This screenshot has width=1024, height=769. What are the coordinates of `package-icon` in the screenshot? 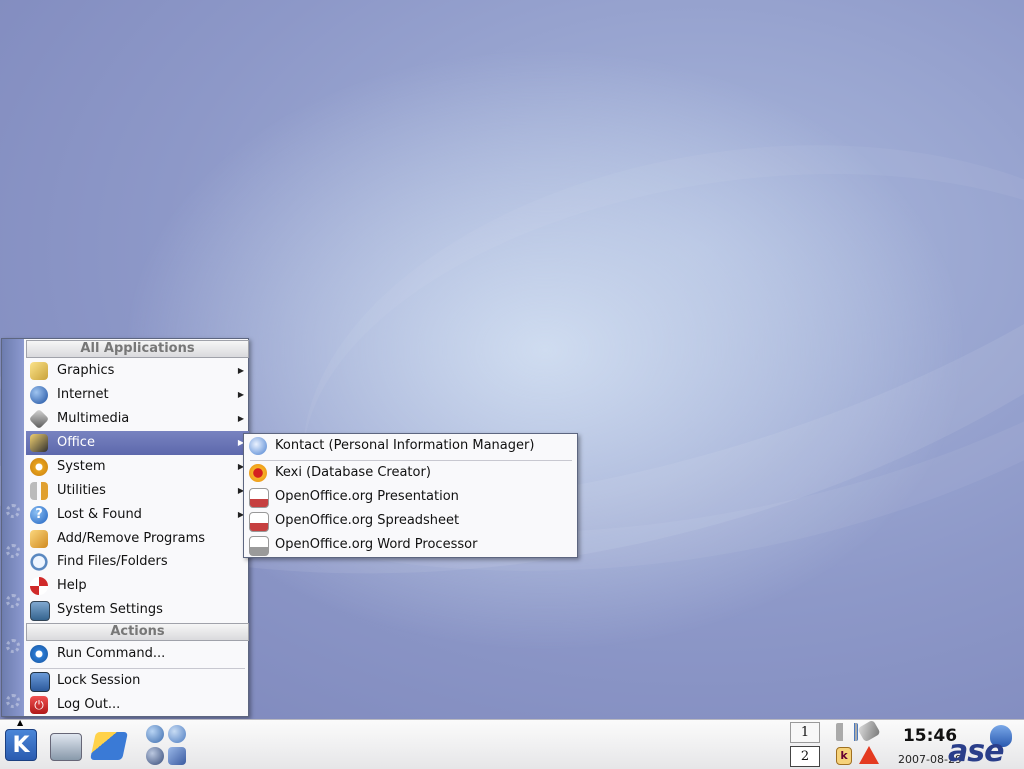 It's located at (39, 539).